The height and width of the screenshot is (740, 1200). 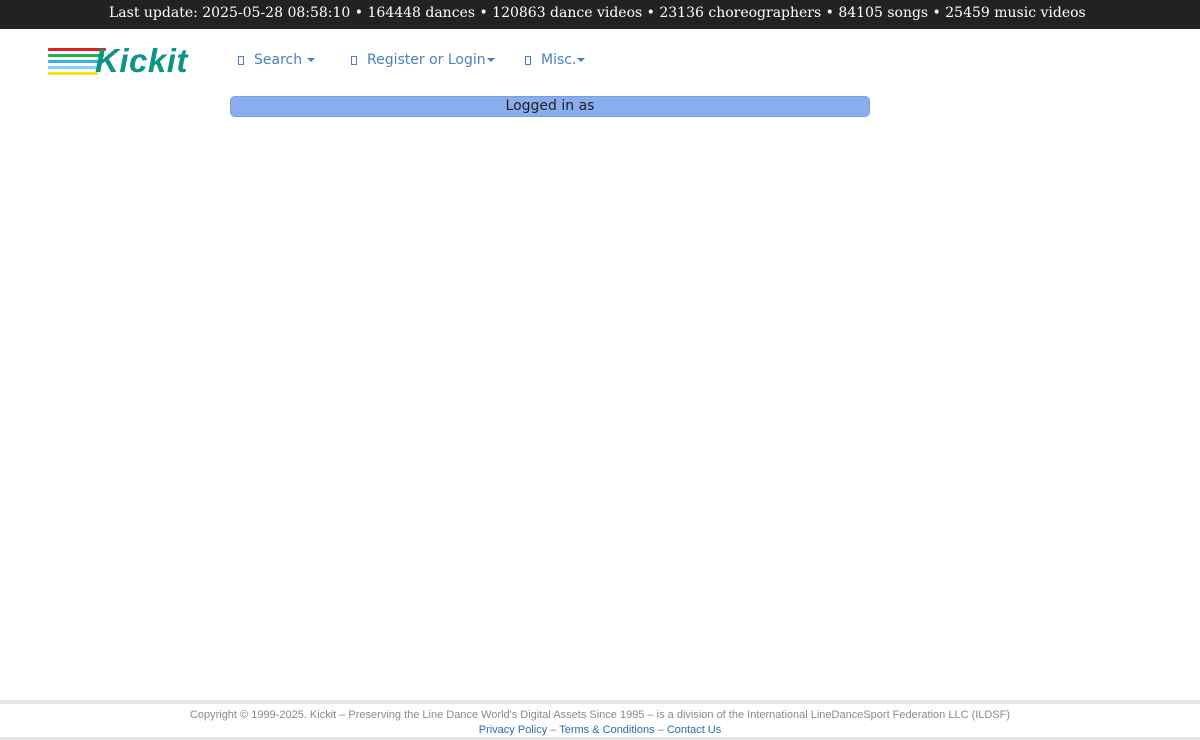 What do you see at coordinates (141, 60) in the screenshot?
I see `logo-wordmark: Kickit` at bounding box center [141, 60].